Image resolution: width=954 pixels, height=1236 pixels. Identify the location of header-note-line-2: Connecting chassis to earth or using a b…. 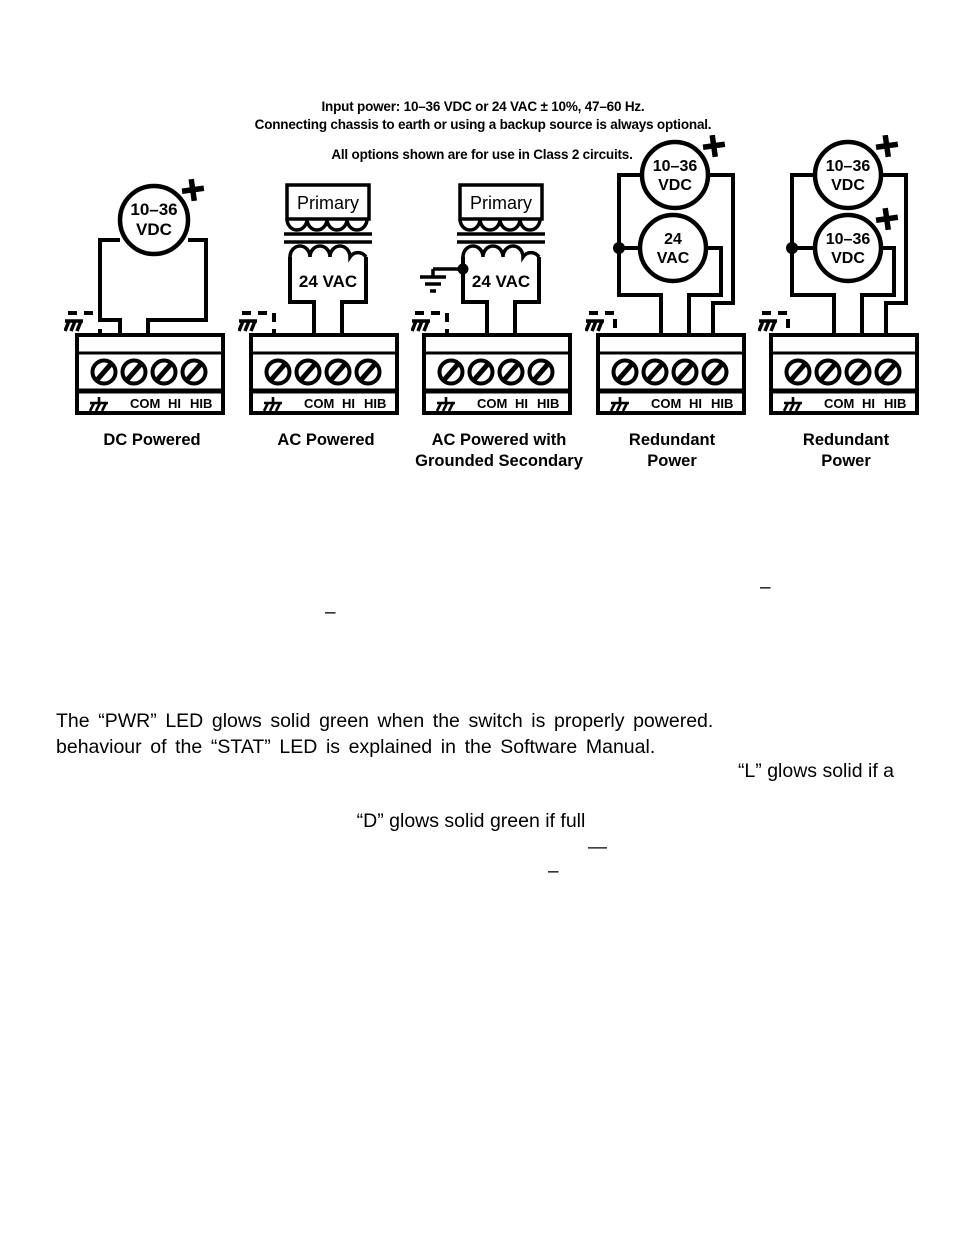
(483, 124).